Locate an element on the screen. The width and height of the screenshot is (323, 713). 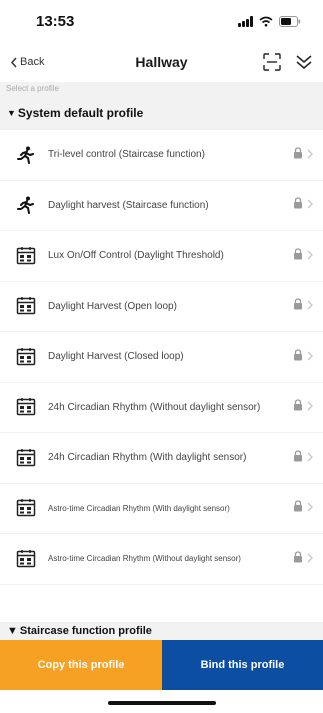
home-indicator is located at coordinates (161, 703).